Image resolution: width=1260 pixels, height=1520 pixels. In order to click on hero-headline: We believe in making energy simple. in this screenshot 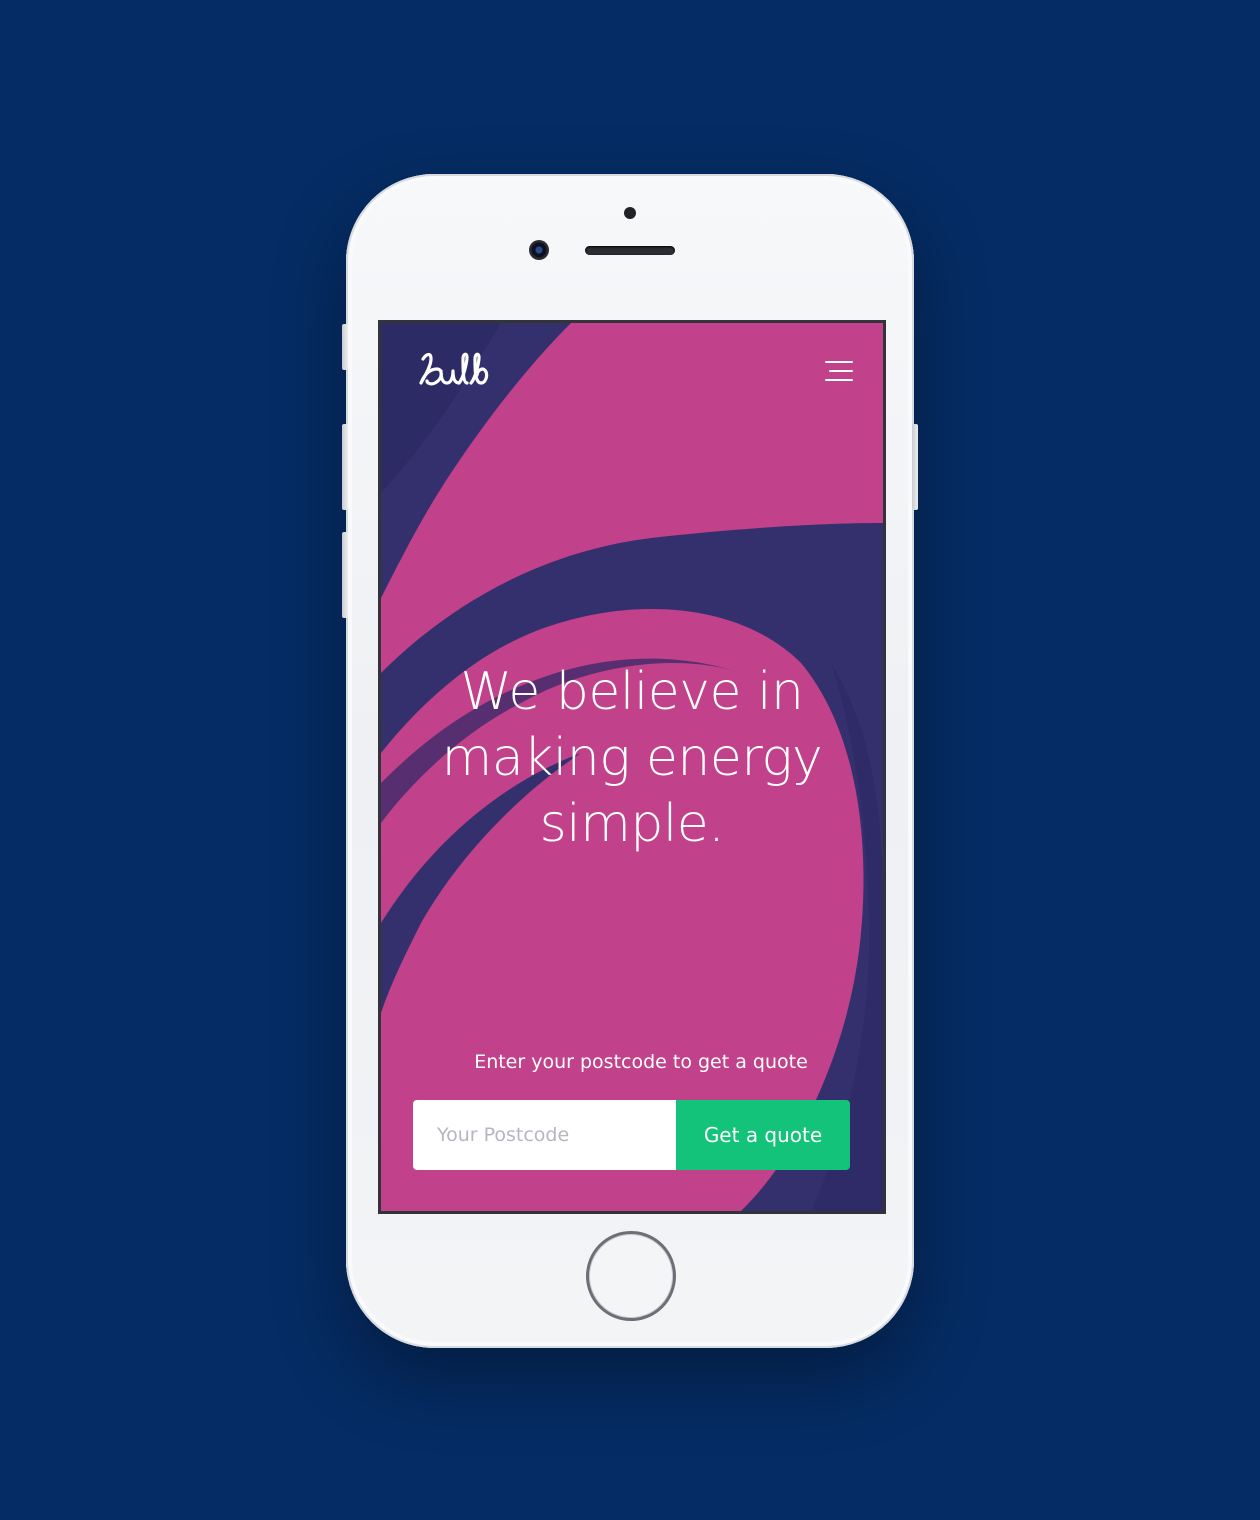, I will do `click(632, 758)`.